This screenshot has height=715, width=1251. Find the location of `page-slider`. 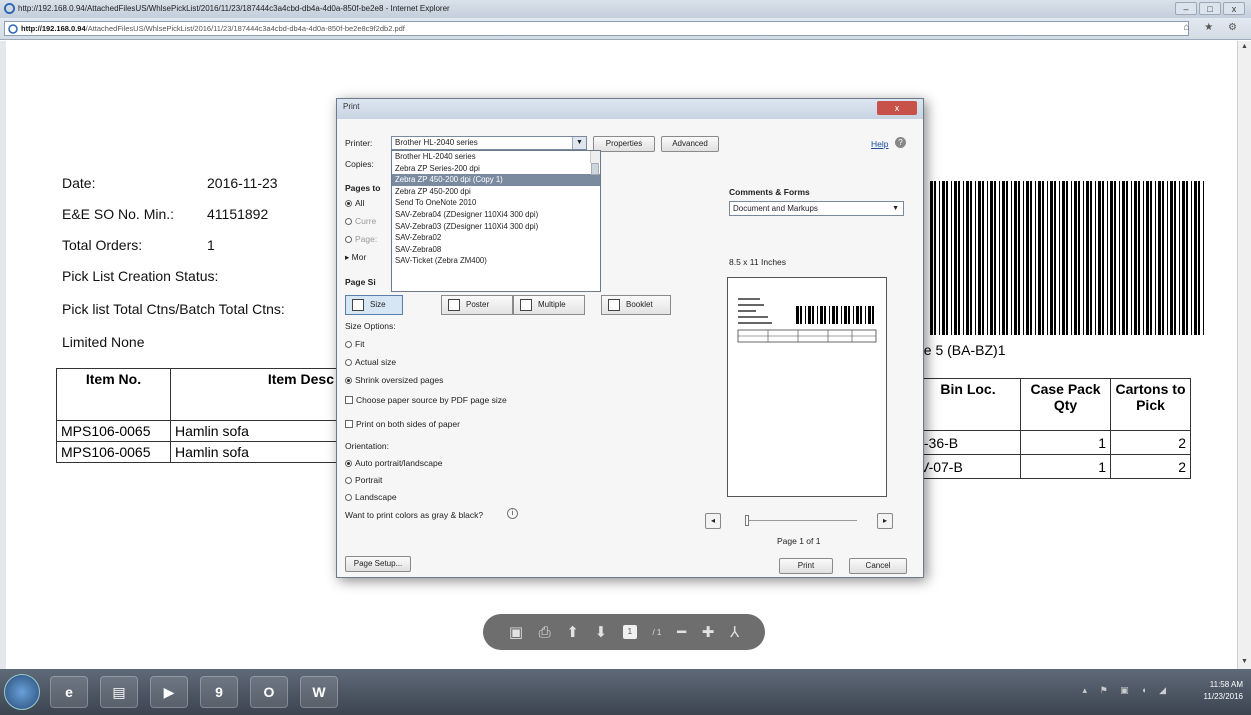

page-slider is located at coordinates (802, 520).